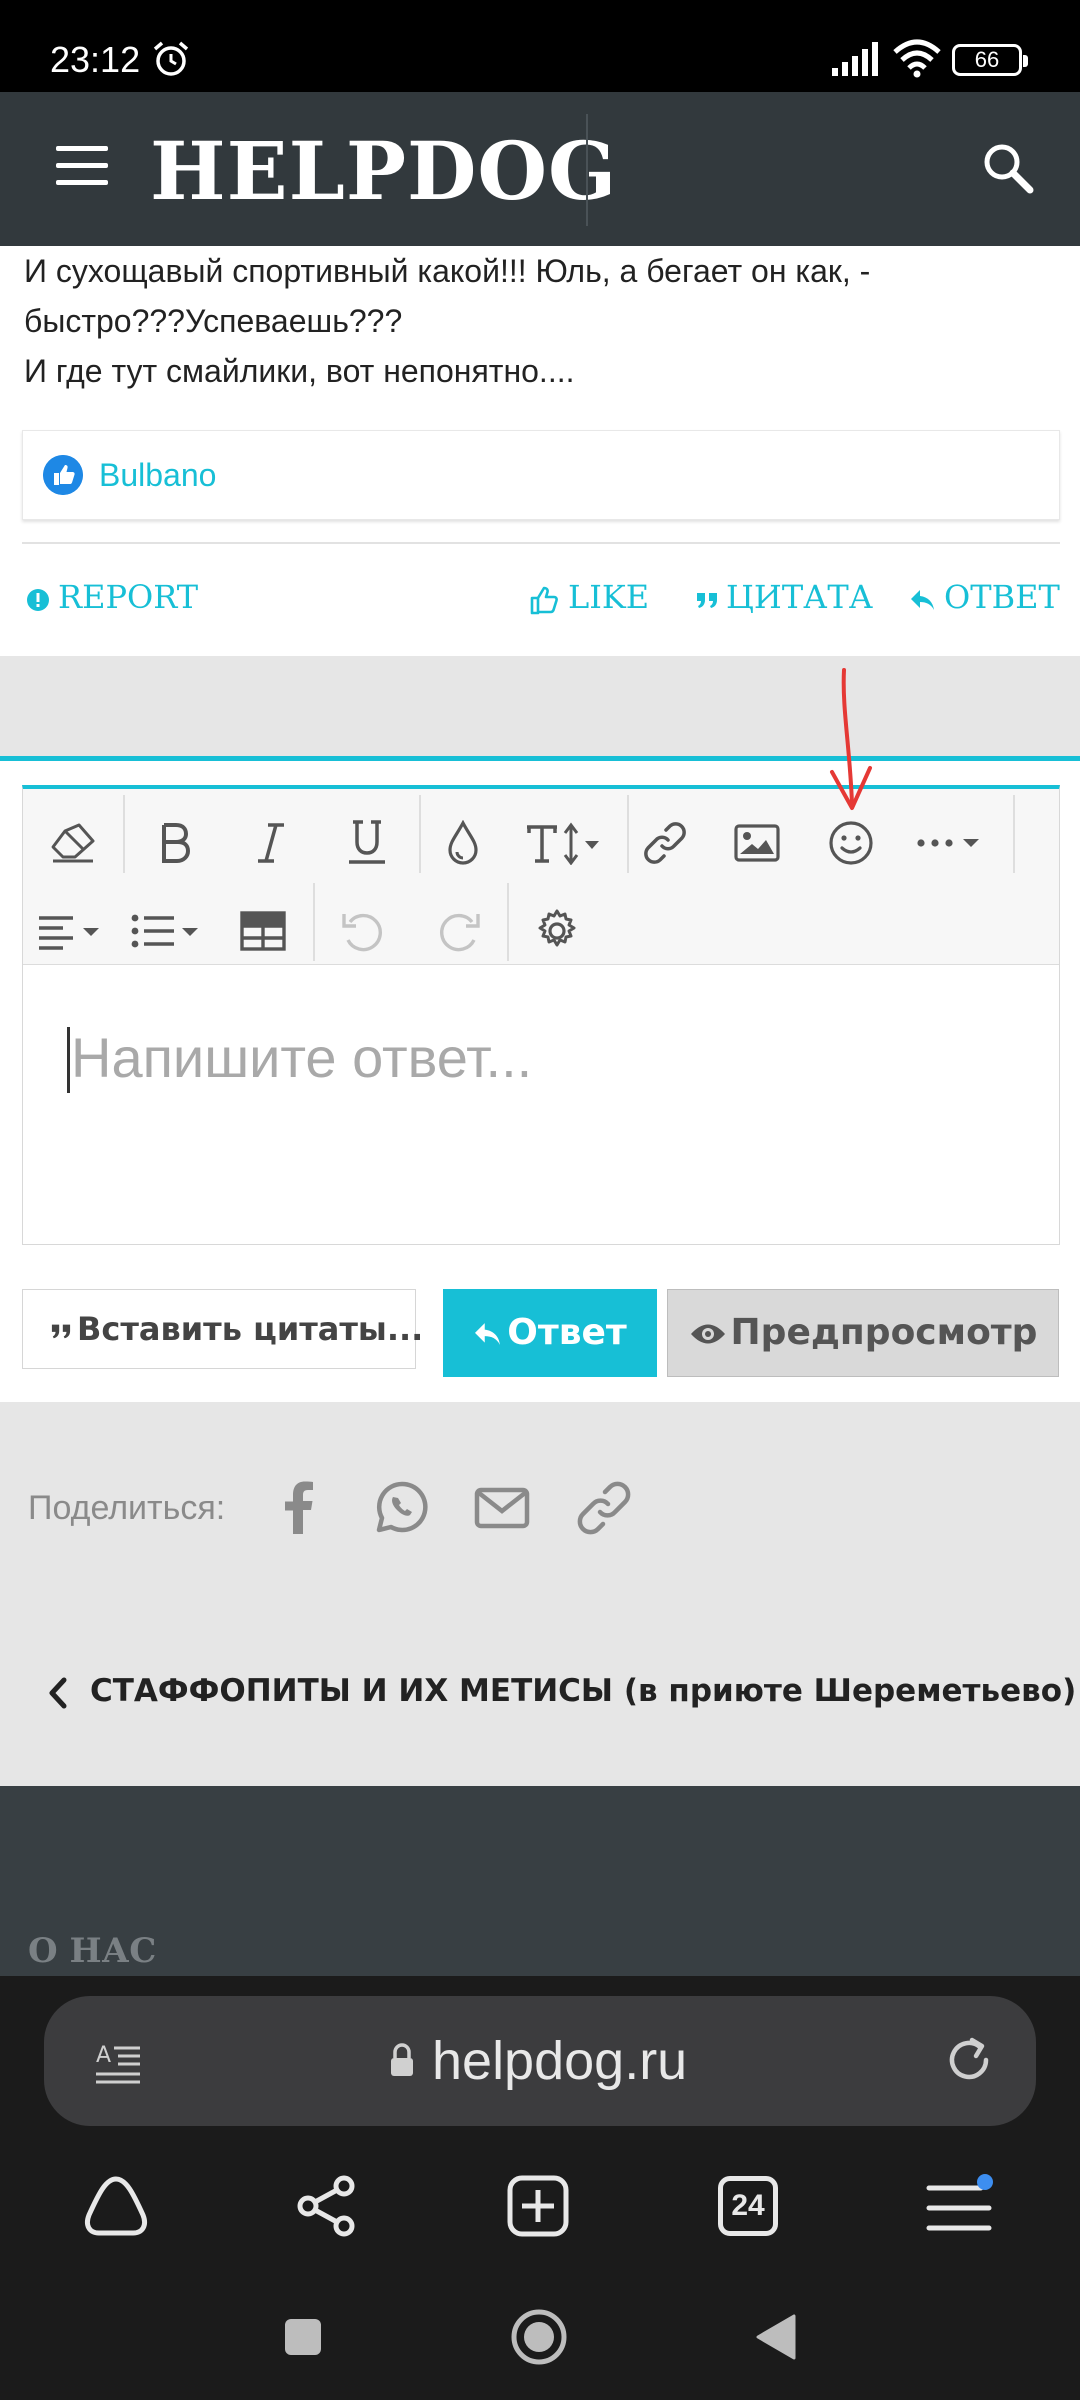  I want to click on lock-icon, so click(402, 2059).